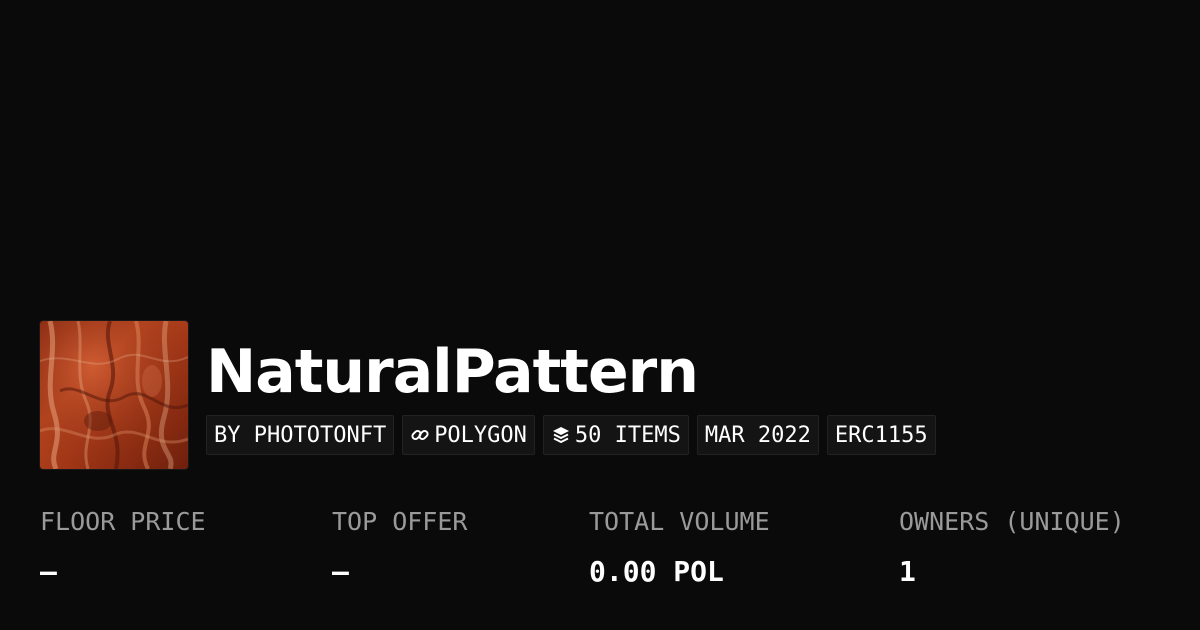  I want to click on collection-title: NaturalPattern, so click(452, 372).